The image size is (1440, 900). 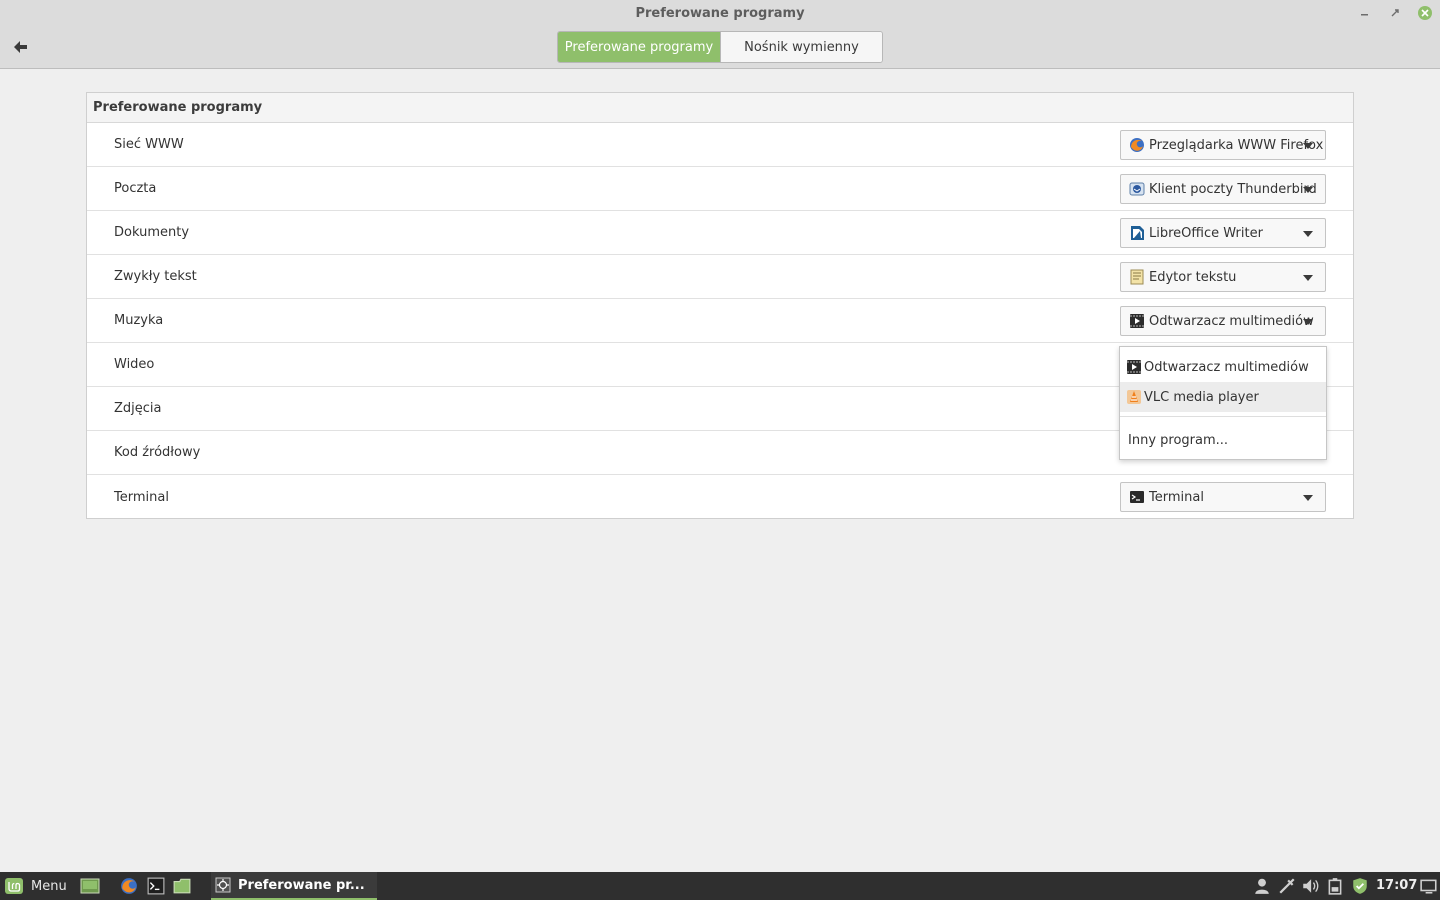 I want to click on documents-combo: LibreOffice Writer, so click(x=1223, y=233).